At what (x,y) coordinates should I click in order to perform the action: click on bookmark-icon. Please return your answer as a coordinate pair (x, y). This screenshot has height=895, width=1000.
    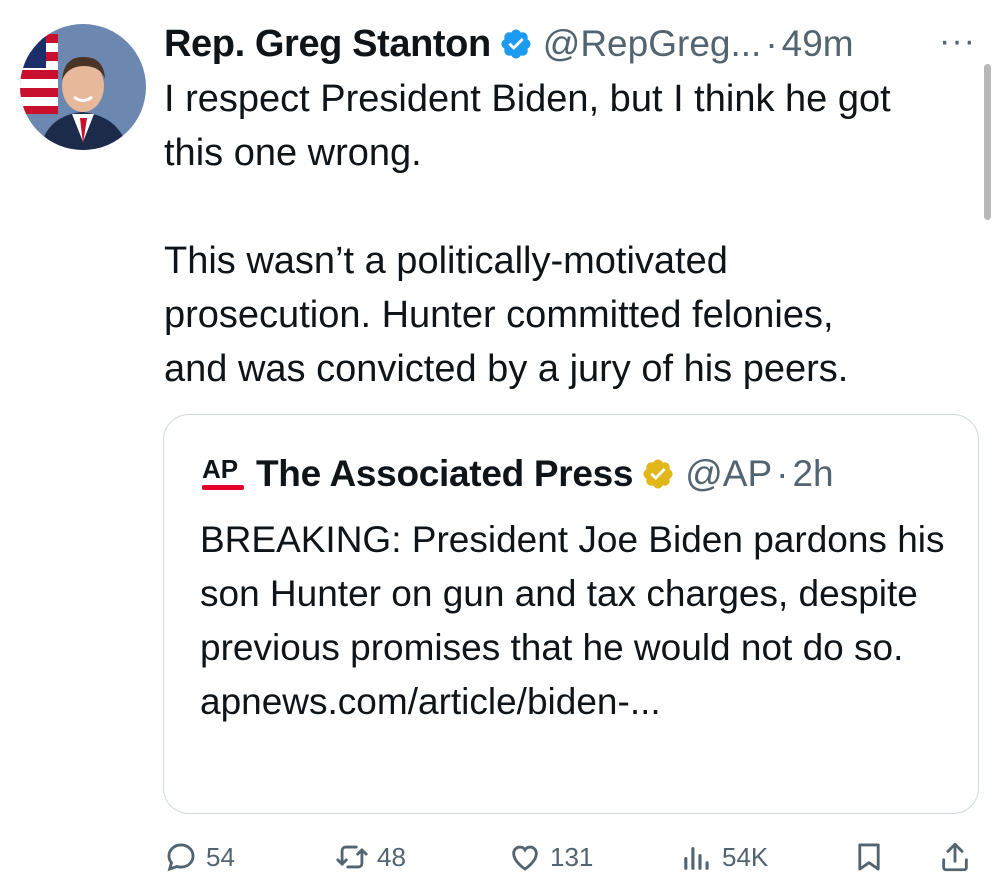
    Looking at the image, I should click on (869, 857).